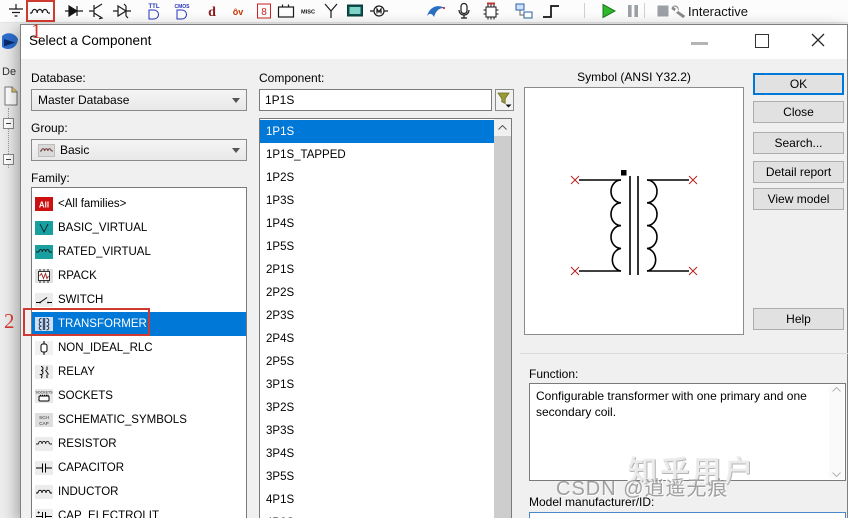 Image resolution: width=848 pixels, height=518 pixels. Describe the element at coordinates (98, 11) in the screenshot. I see `place-transistor-button` at that location.